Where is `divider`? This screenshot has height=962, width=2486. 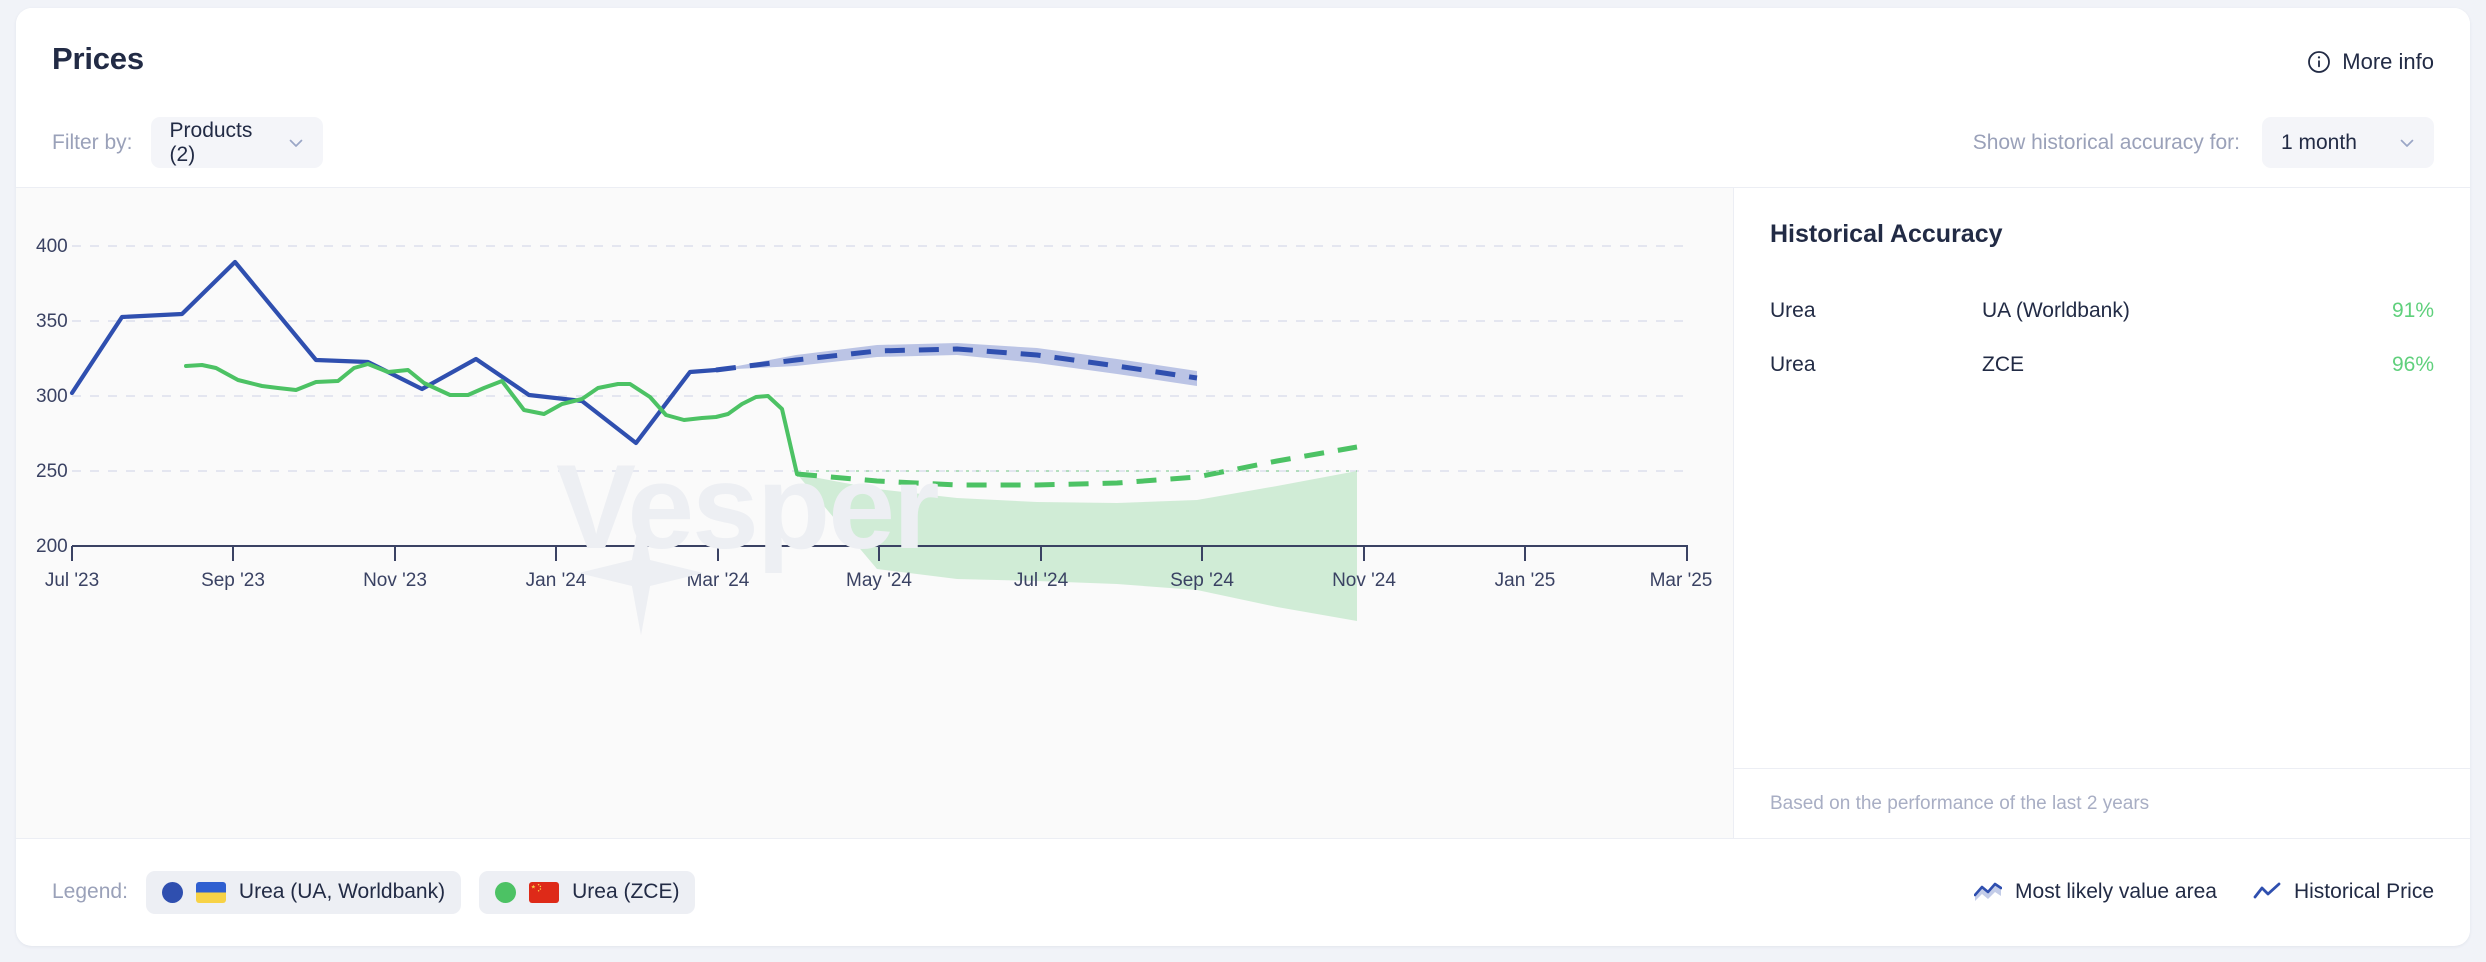 divider is located at coordinates (2102, 768).